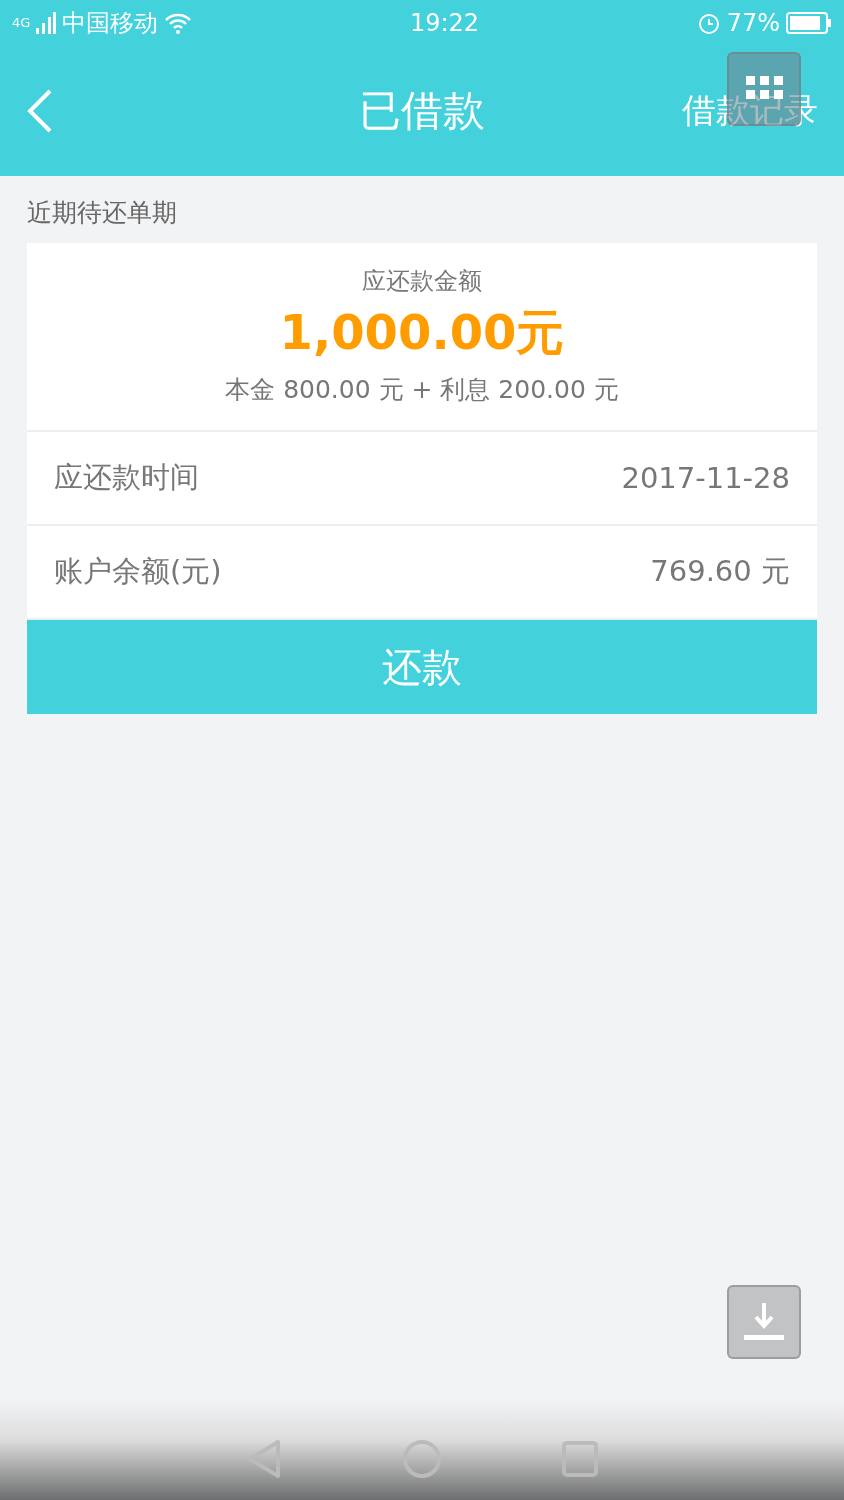 This screenshot has height=1500, width=844. Describe the element at coordinates (720, 571) in the screenshot. I see `row-value: 769.60 元` at that location.